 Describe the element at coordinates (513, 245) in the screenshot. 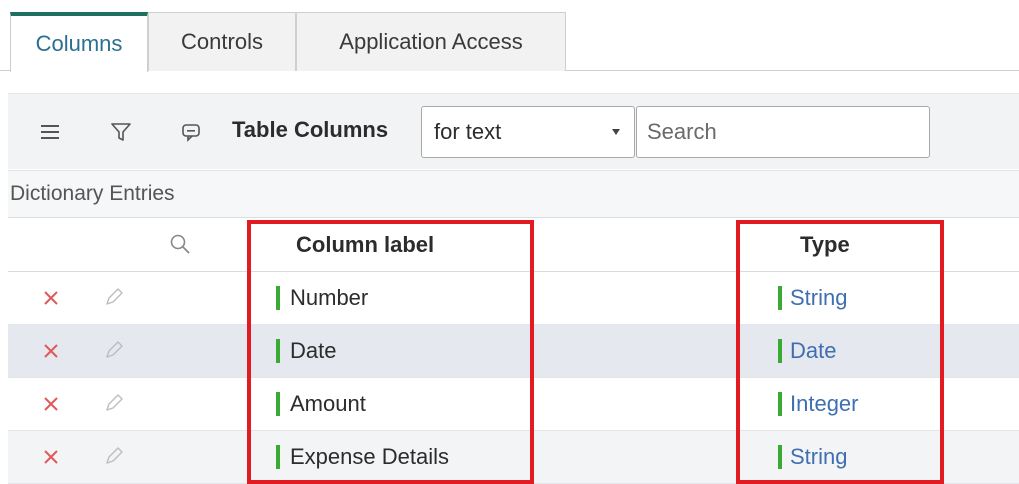

I see `table-header-row: Column label Type` at that location.